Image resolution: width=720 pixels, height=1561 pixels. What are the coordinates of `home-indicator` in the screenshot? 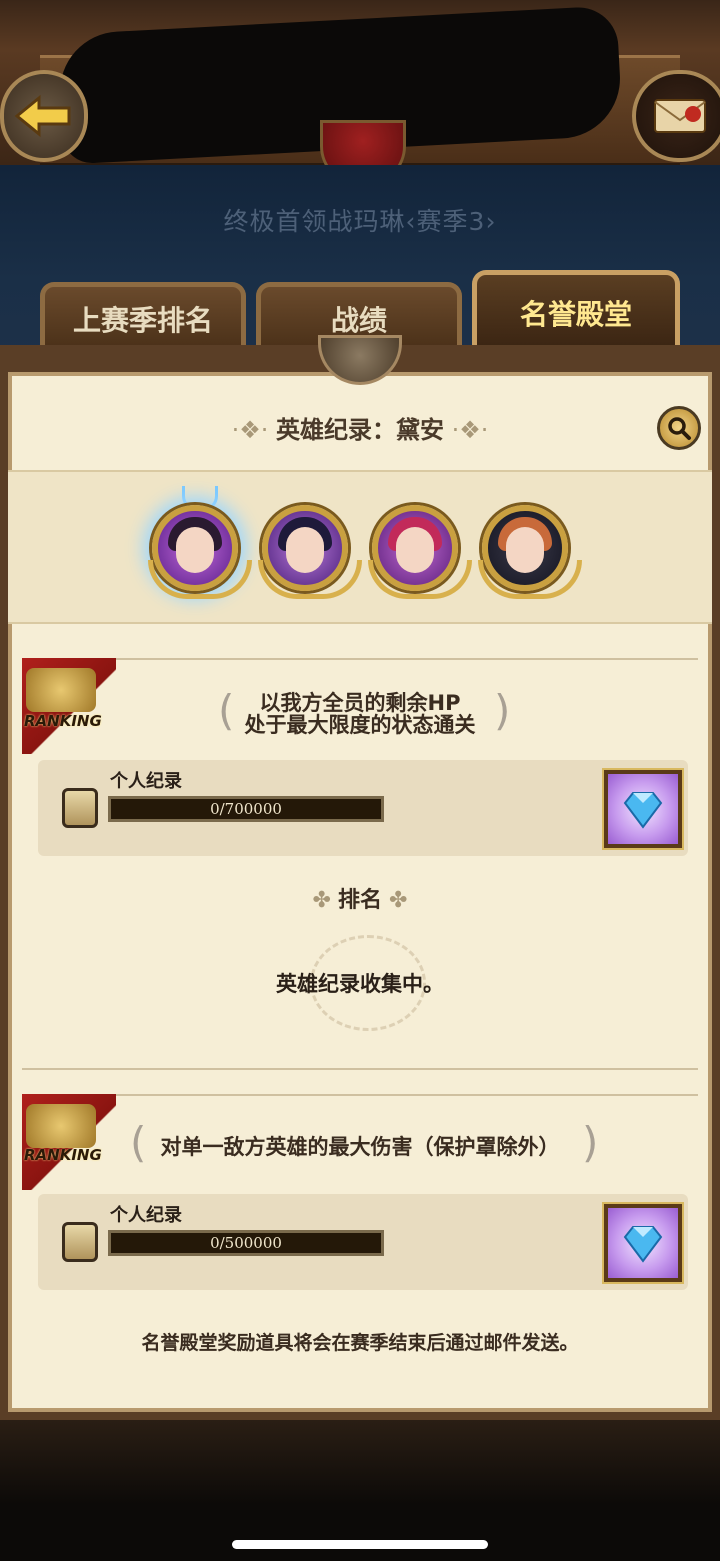 It's located at (360, 1544).